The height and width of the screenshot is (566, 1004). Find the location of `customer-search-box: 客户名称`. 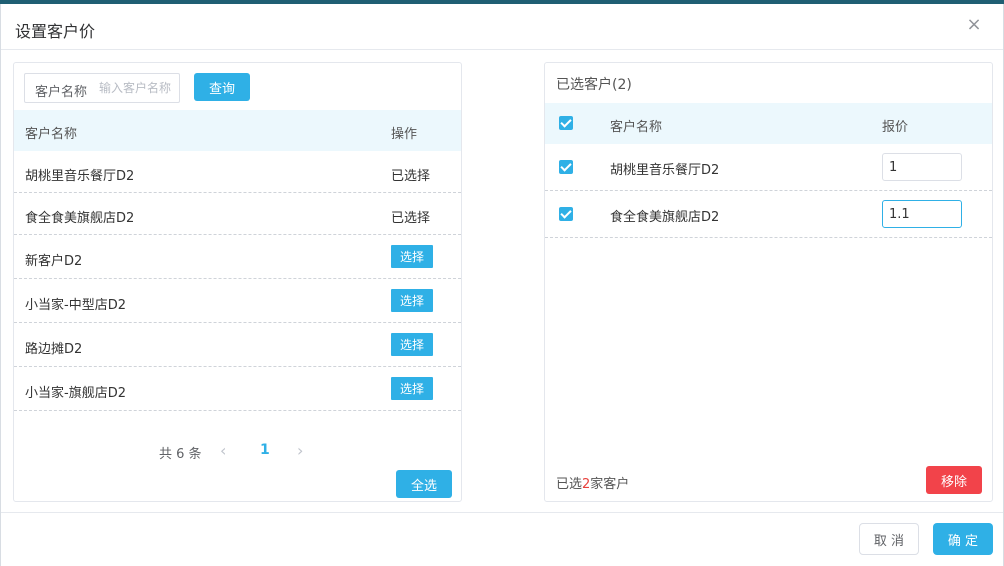

customer-search-box: 客户名称 is located at coordinates (102, 88).